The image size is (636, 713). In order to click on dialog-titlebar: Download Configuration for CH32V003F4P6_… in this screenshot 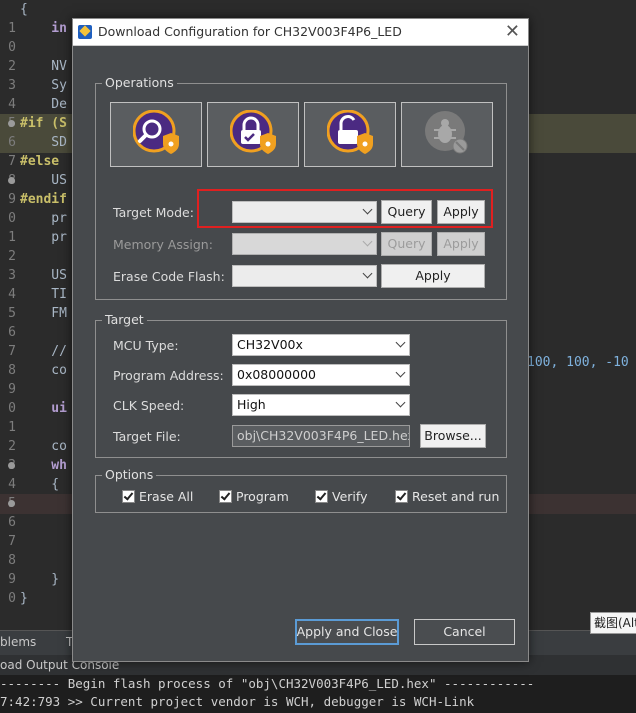, I will do `click(300, 32)`.